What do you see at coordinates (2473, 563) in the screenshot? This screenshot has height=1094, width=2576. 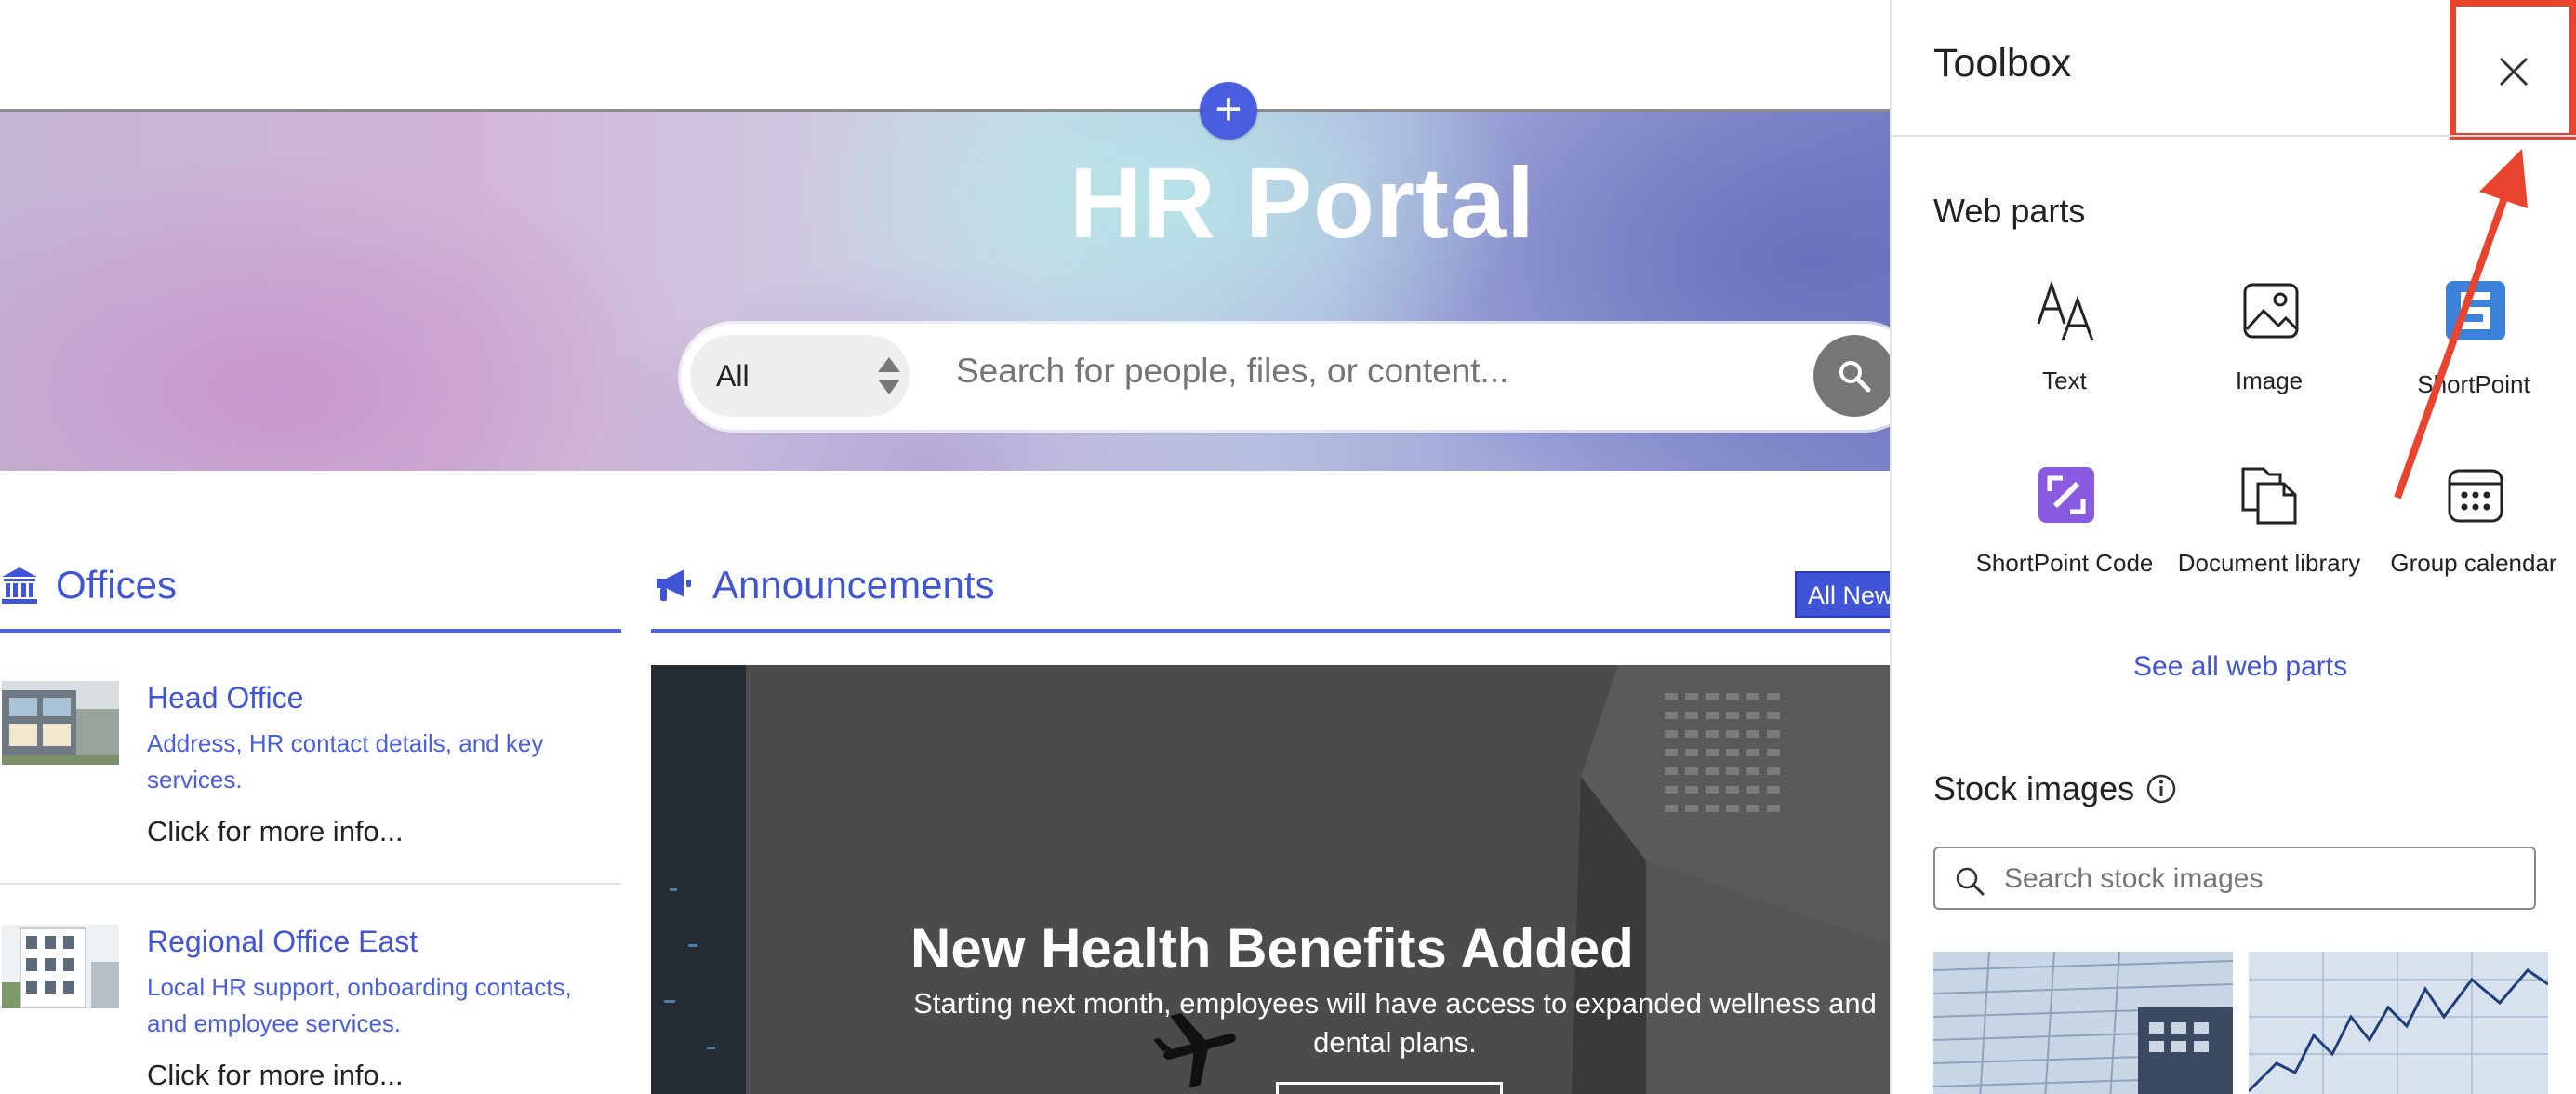 I see `web-part-label: Group calendar` at bounding box center [2473, 563].